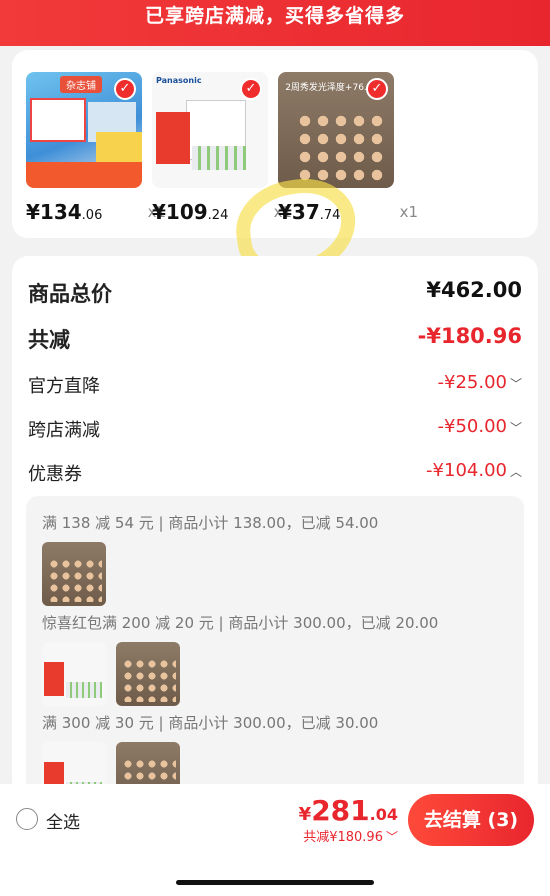  Describe the element at coordinates (64, 430) in the screenshot. I see `cross-store-label: 跨店满减` at that location.